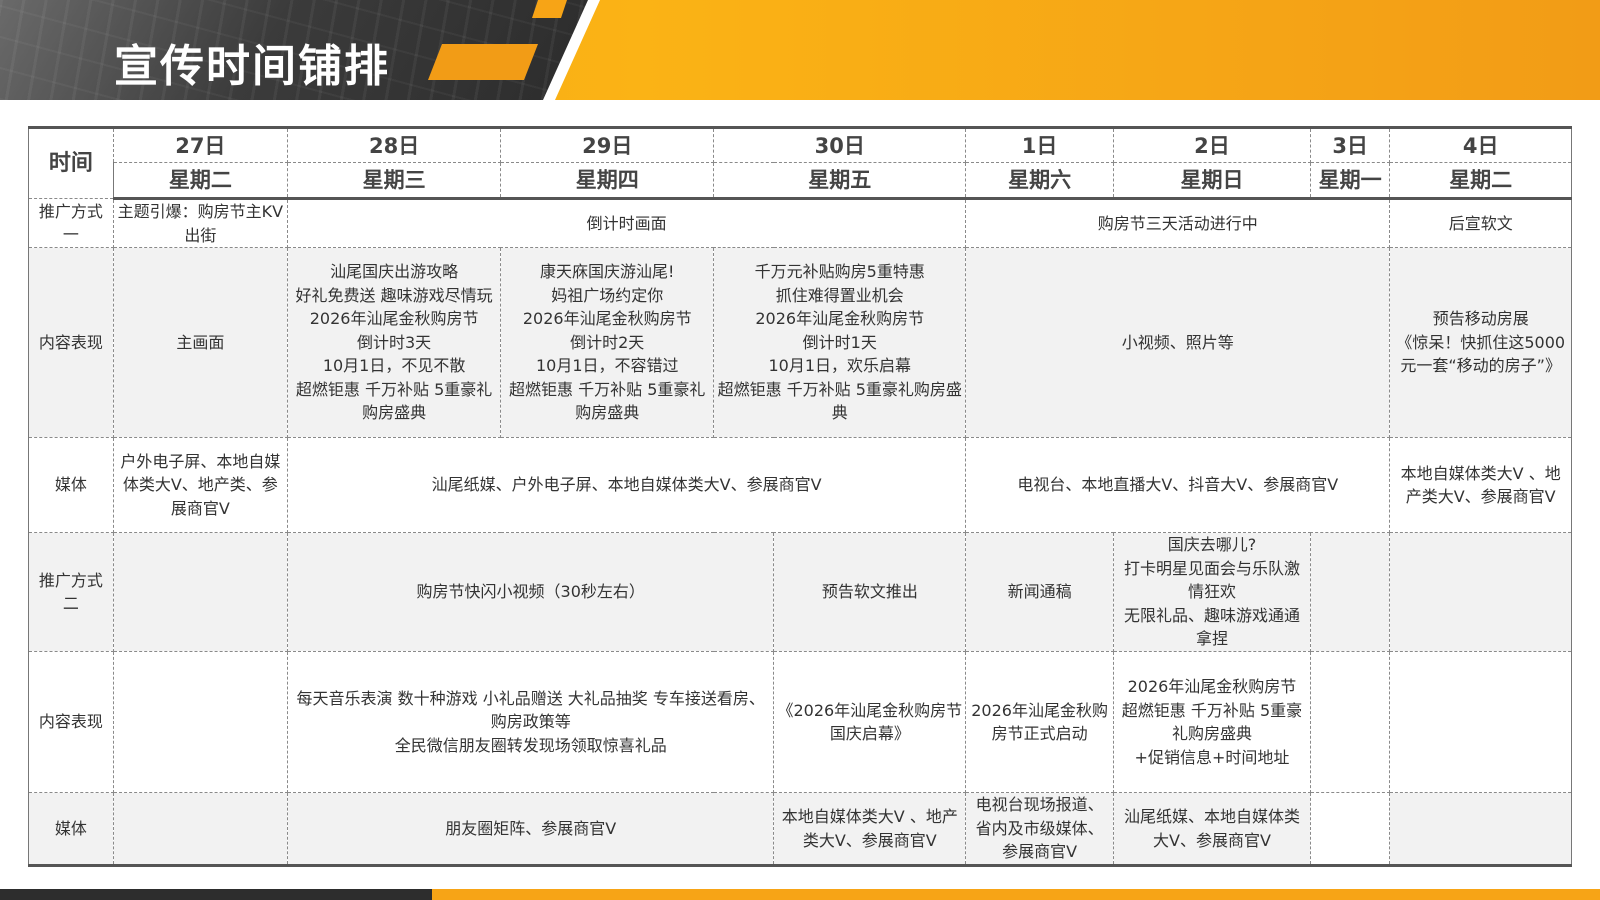  I want to click on date-30: 30日, so click(840, 145).